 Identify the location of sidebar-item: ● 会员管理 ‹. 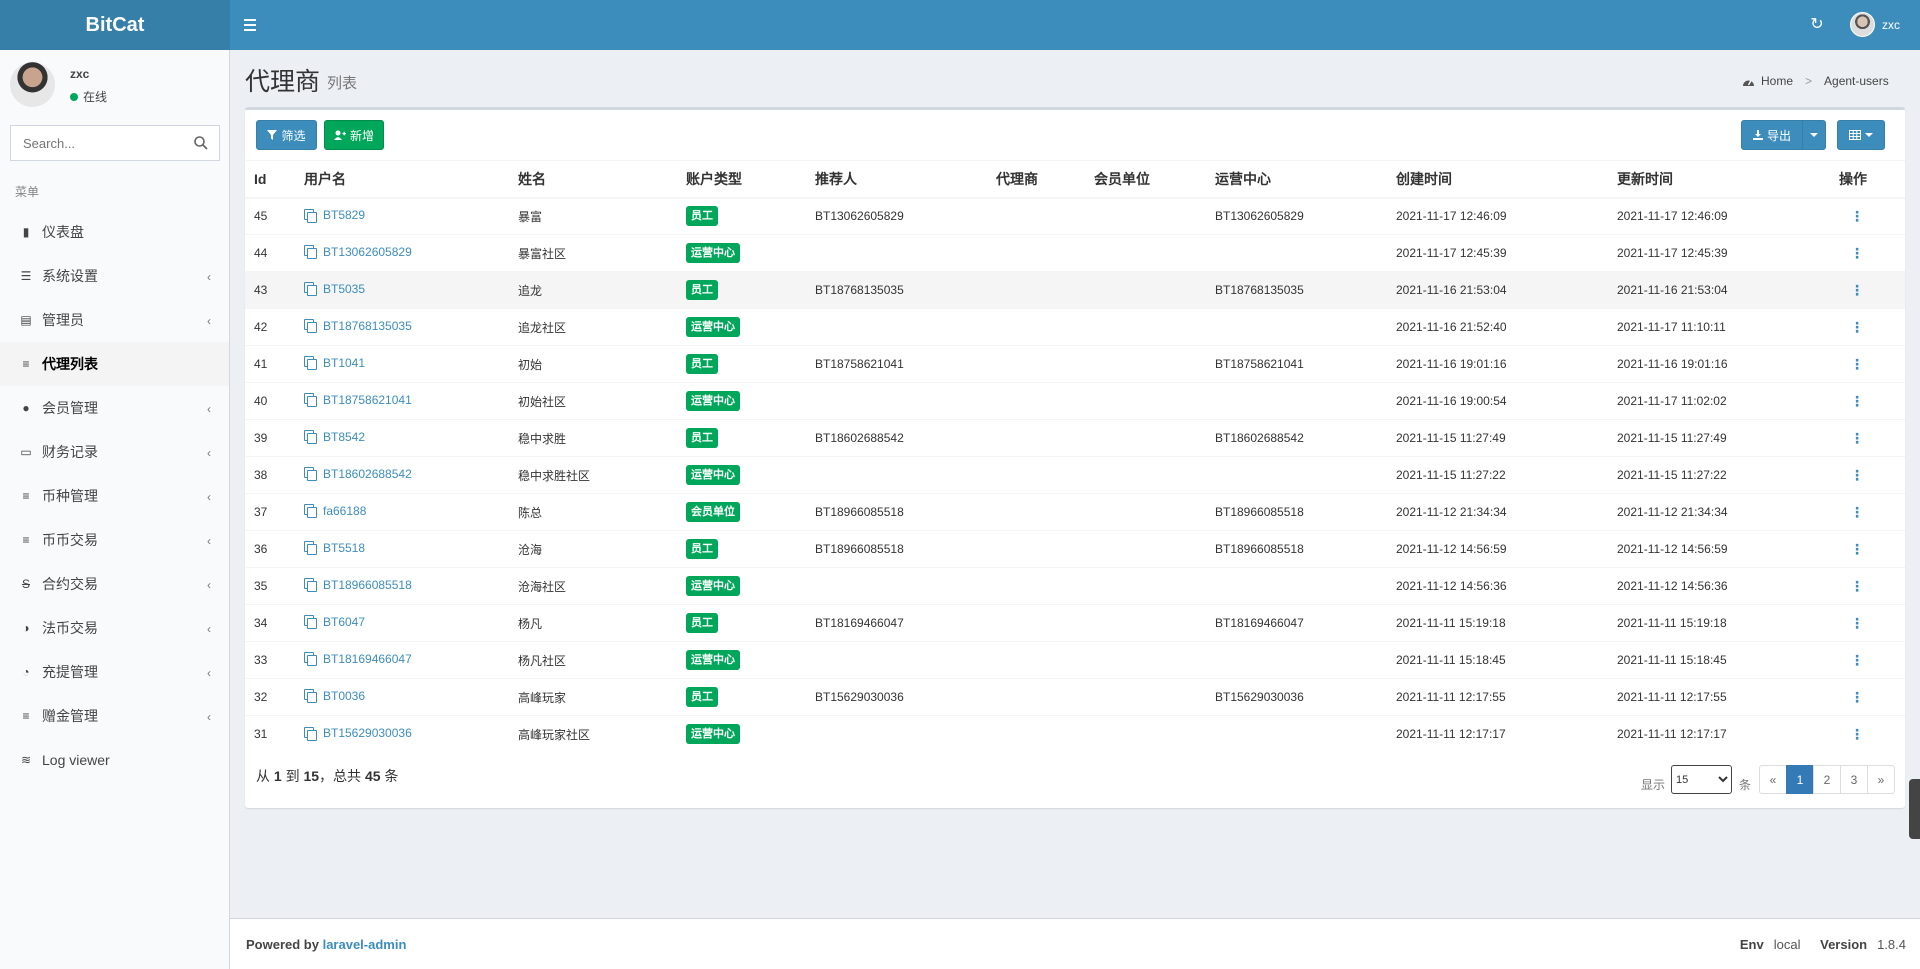
(114, 408).